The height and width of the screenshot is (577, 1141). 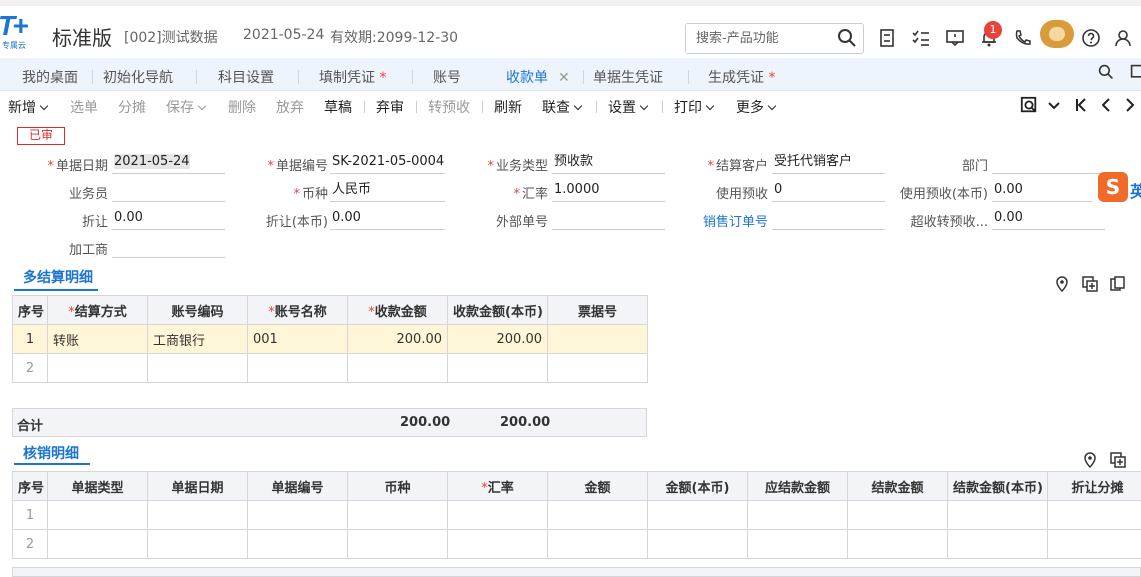 What do you see at coordinates (728, 220) in the screenshot?
I see `sales-order-link: 销售订单号` at bounding box center [728, 220].